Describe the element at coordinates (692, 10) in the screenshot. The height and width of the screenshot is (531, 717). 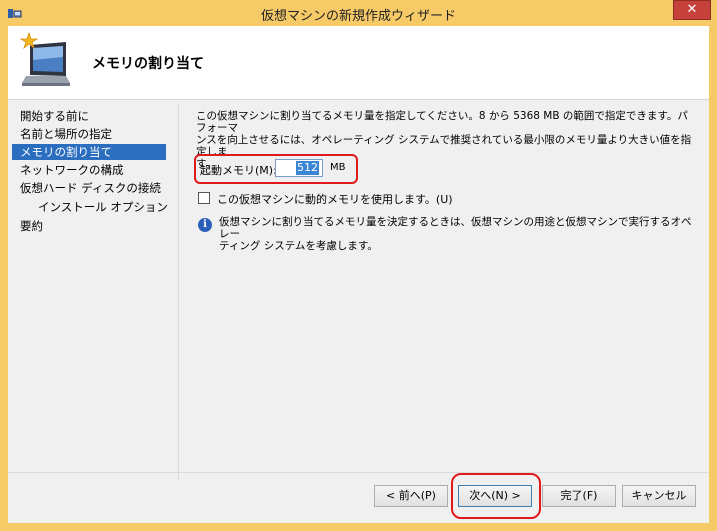
I see `close-button: ✕` at that location.